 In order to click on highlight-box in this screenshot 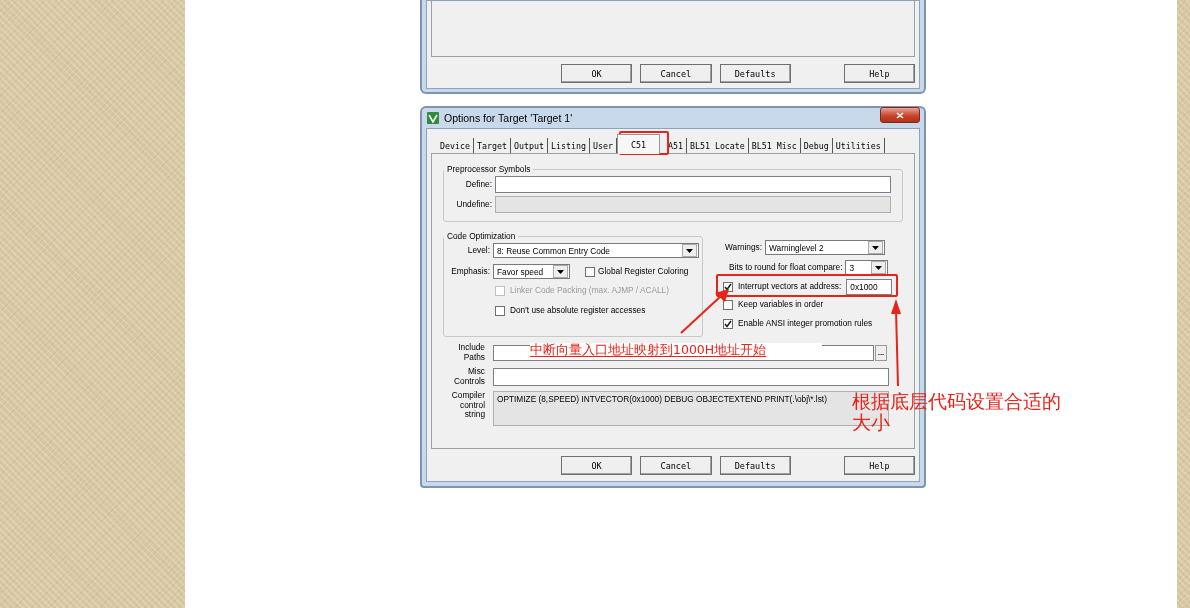, I will do `click(644, 143)`.